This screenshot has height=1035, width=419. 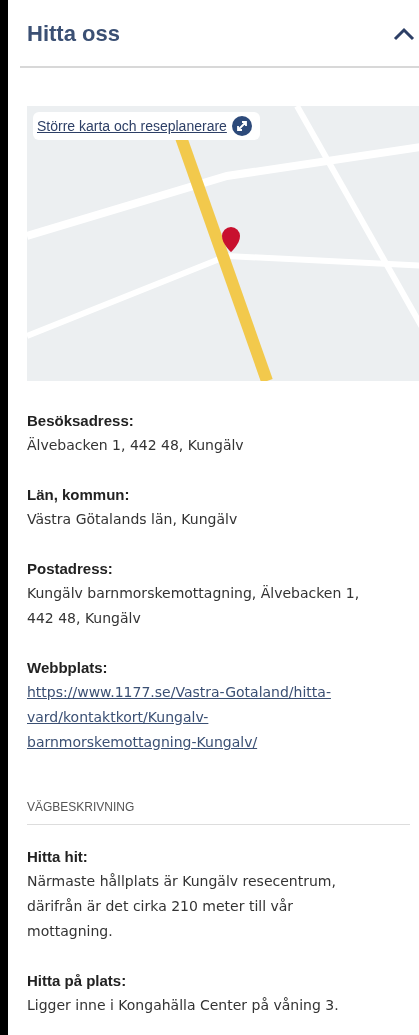 I want to click on field-value: Ligger inne i Kongahälla Center på våning 3., so click(x=183, y=1005).